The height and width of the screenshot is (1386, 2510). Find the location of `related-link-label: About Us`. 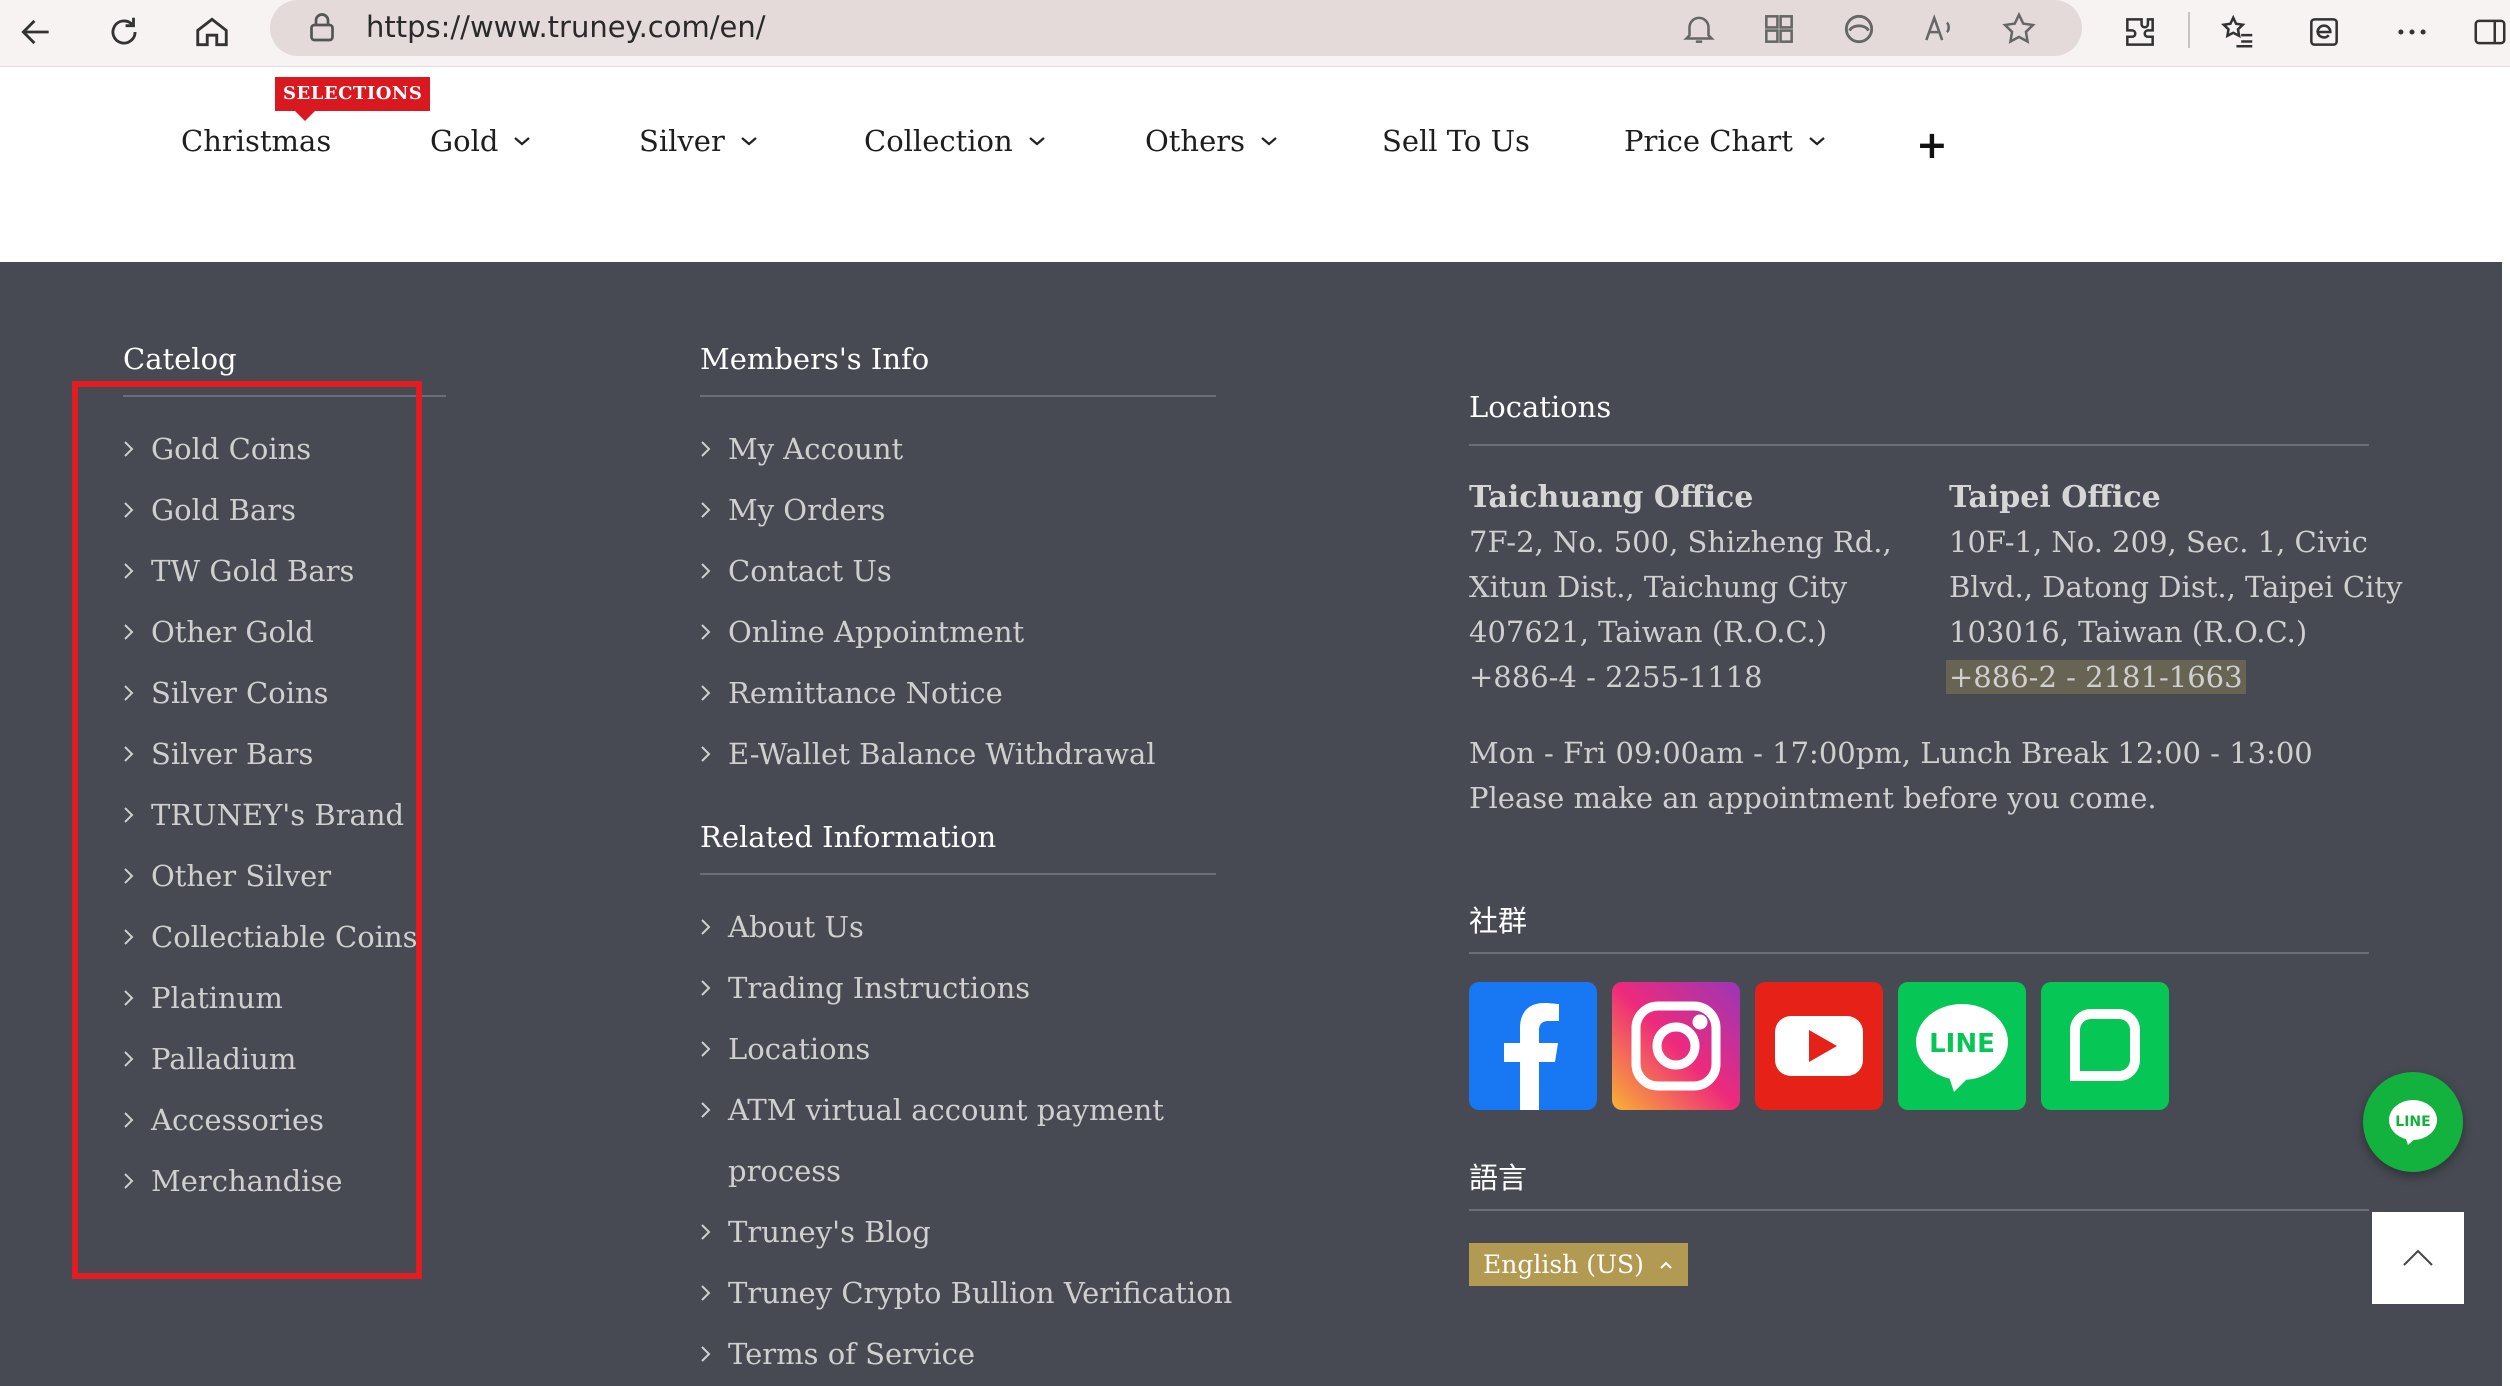

related-link-label: About Us is located at coordinates (796, 927).